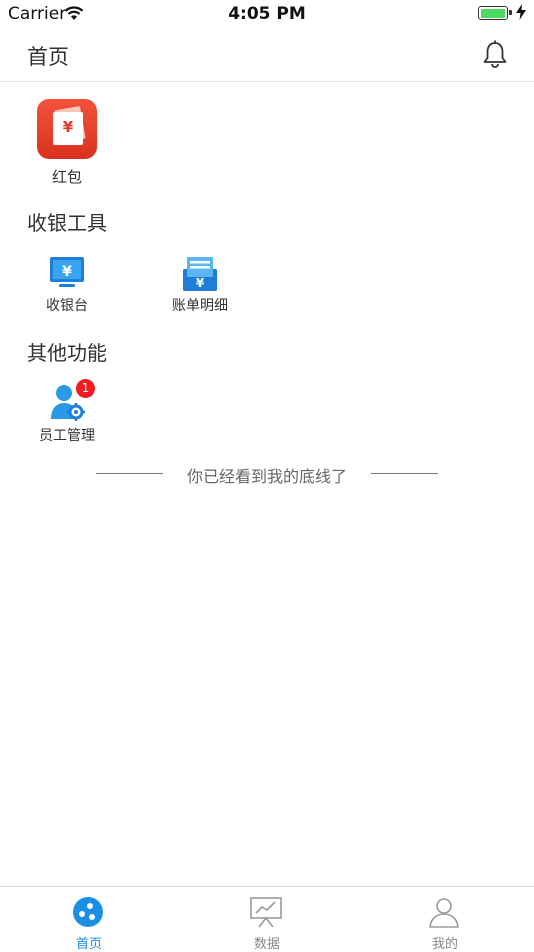  I want to click on section-title-other-functions: 其他功能, so click(67, 353).